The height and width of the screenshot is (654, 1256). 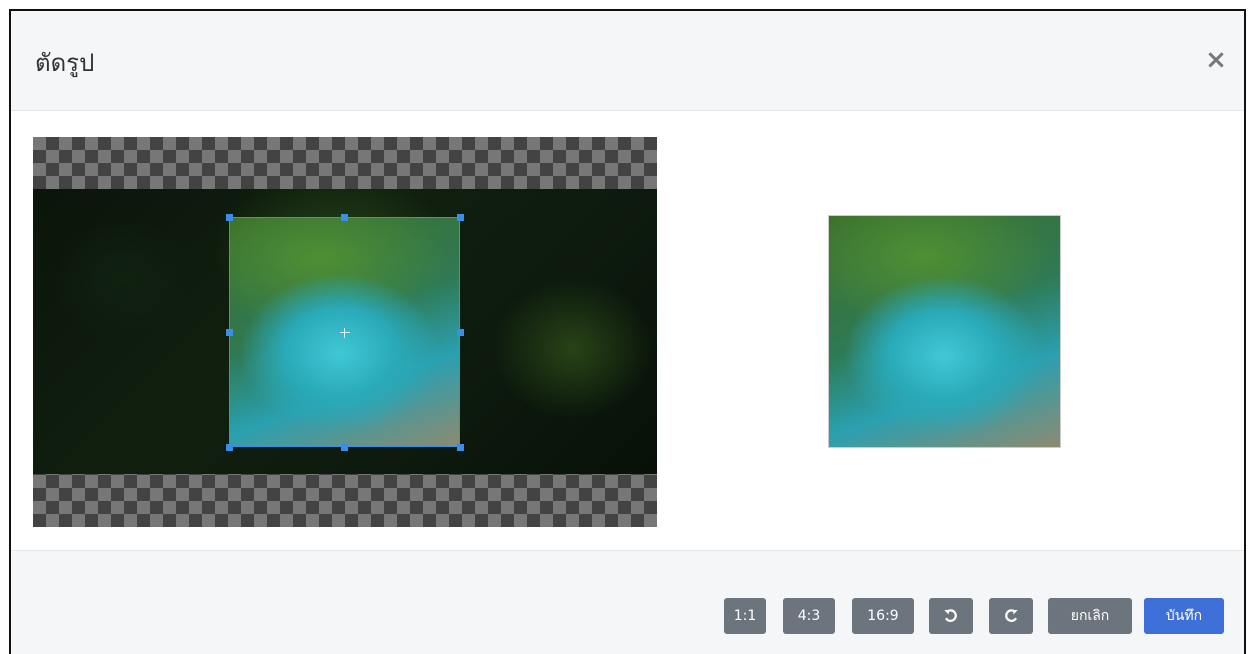 What do you see at coordinates (229, 217) in the screenshot?
I see `crop-handle-nw` at bounding box center [229, 217].